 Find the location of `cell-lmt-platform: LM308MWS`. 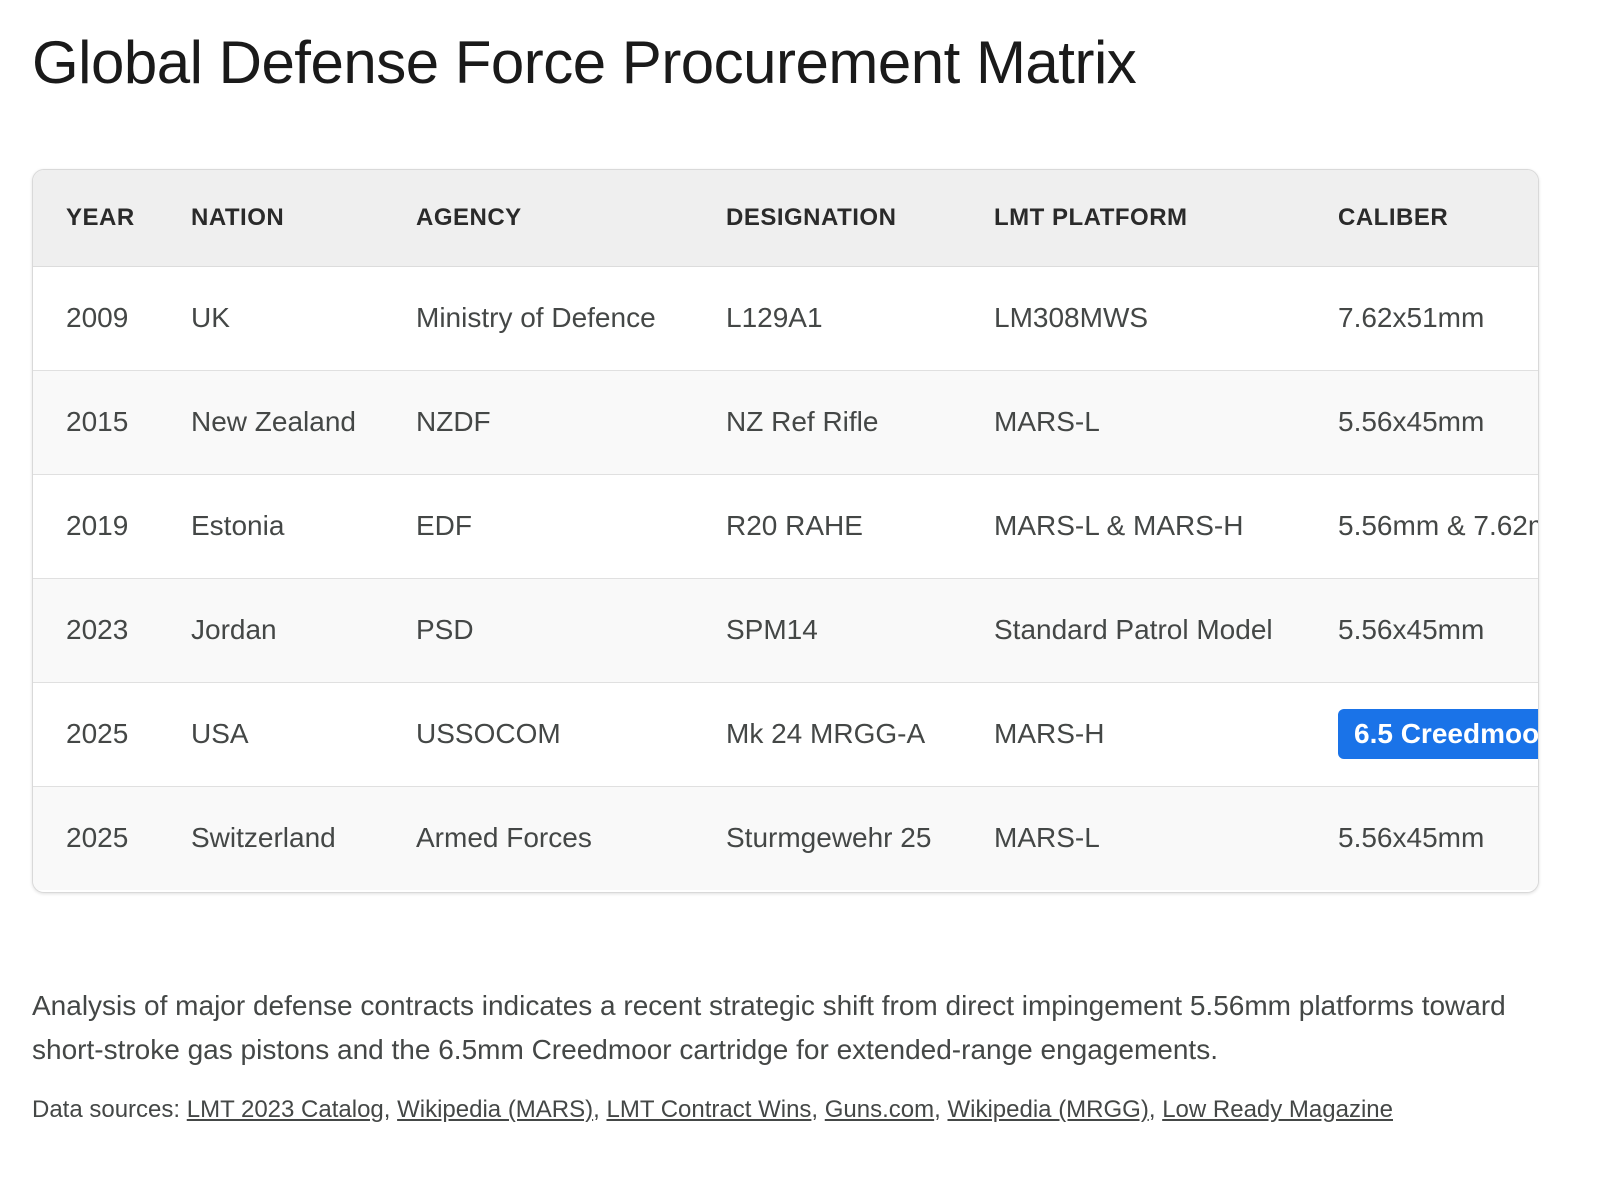

cell-lmt-platform: LM308MWS is located at coordinates (1133, 318).